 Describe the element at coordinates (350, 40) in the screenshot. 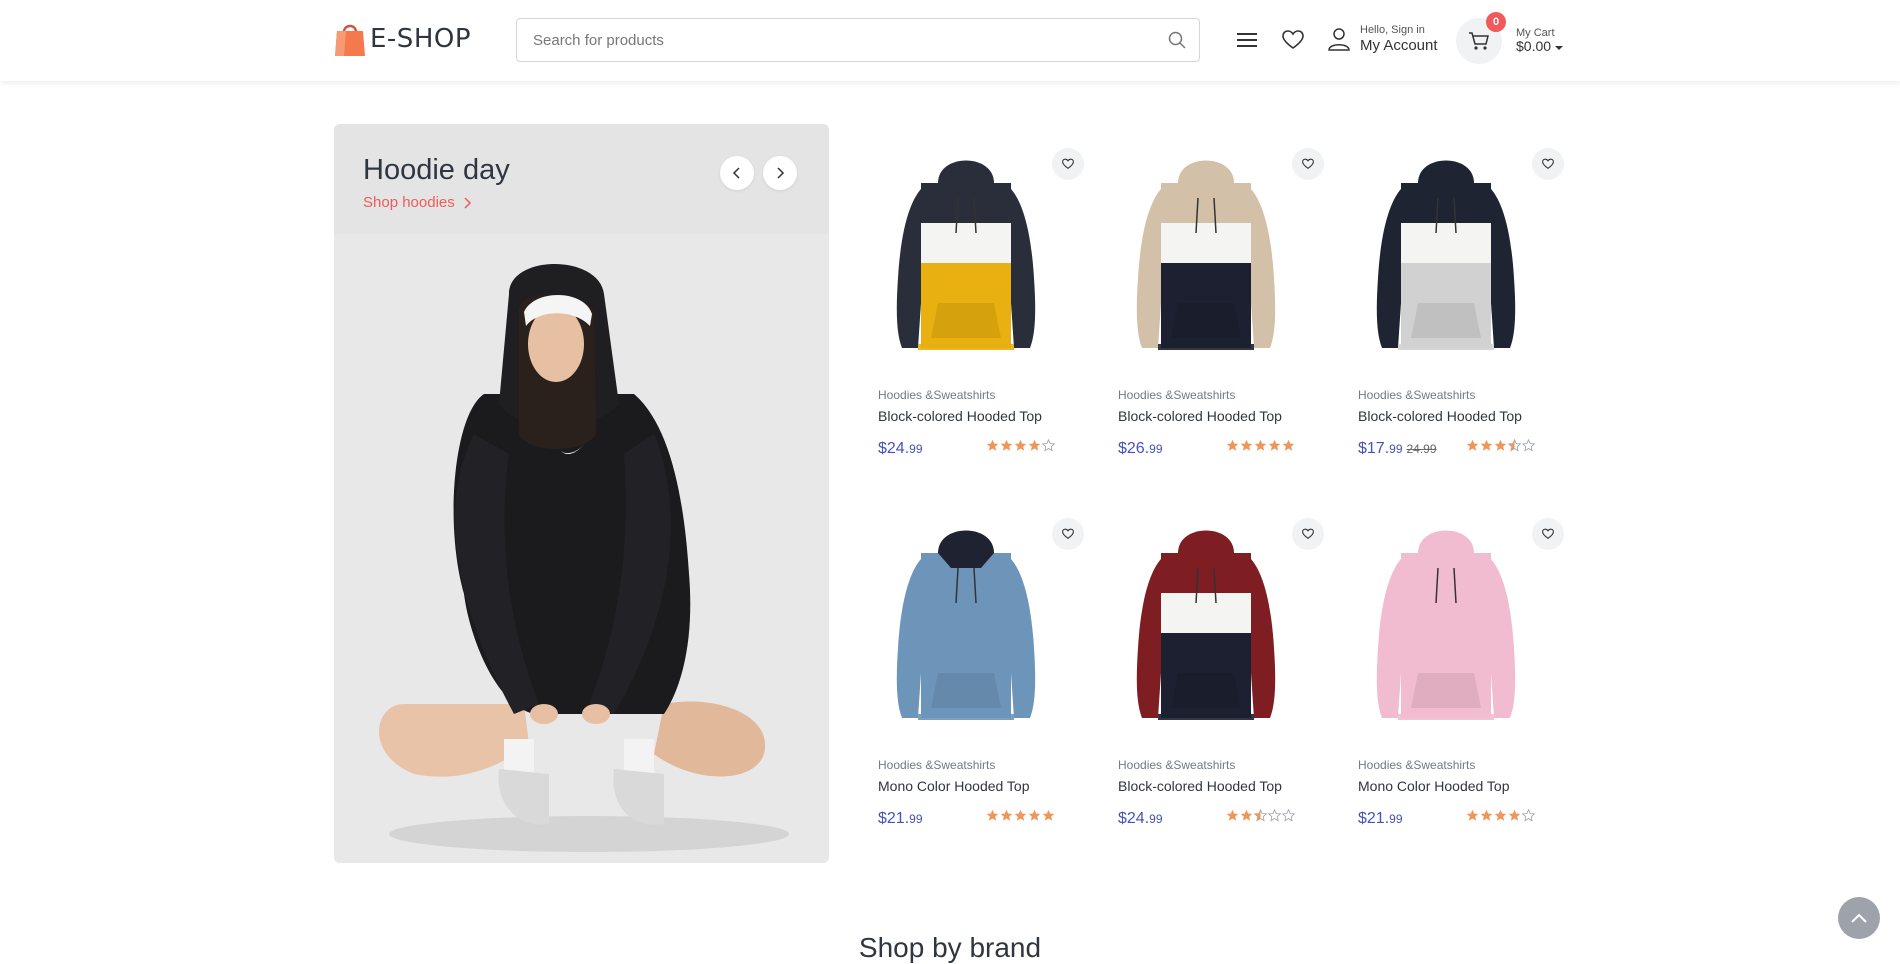

I see `shopping-bag-icon` at that location.